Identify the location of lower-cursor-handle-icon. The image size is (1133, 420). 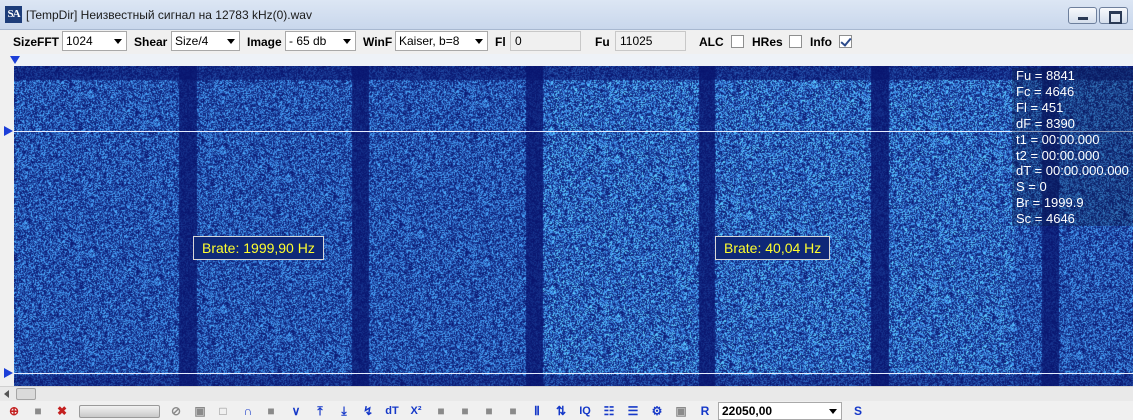
(8, 373).